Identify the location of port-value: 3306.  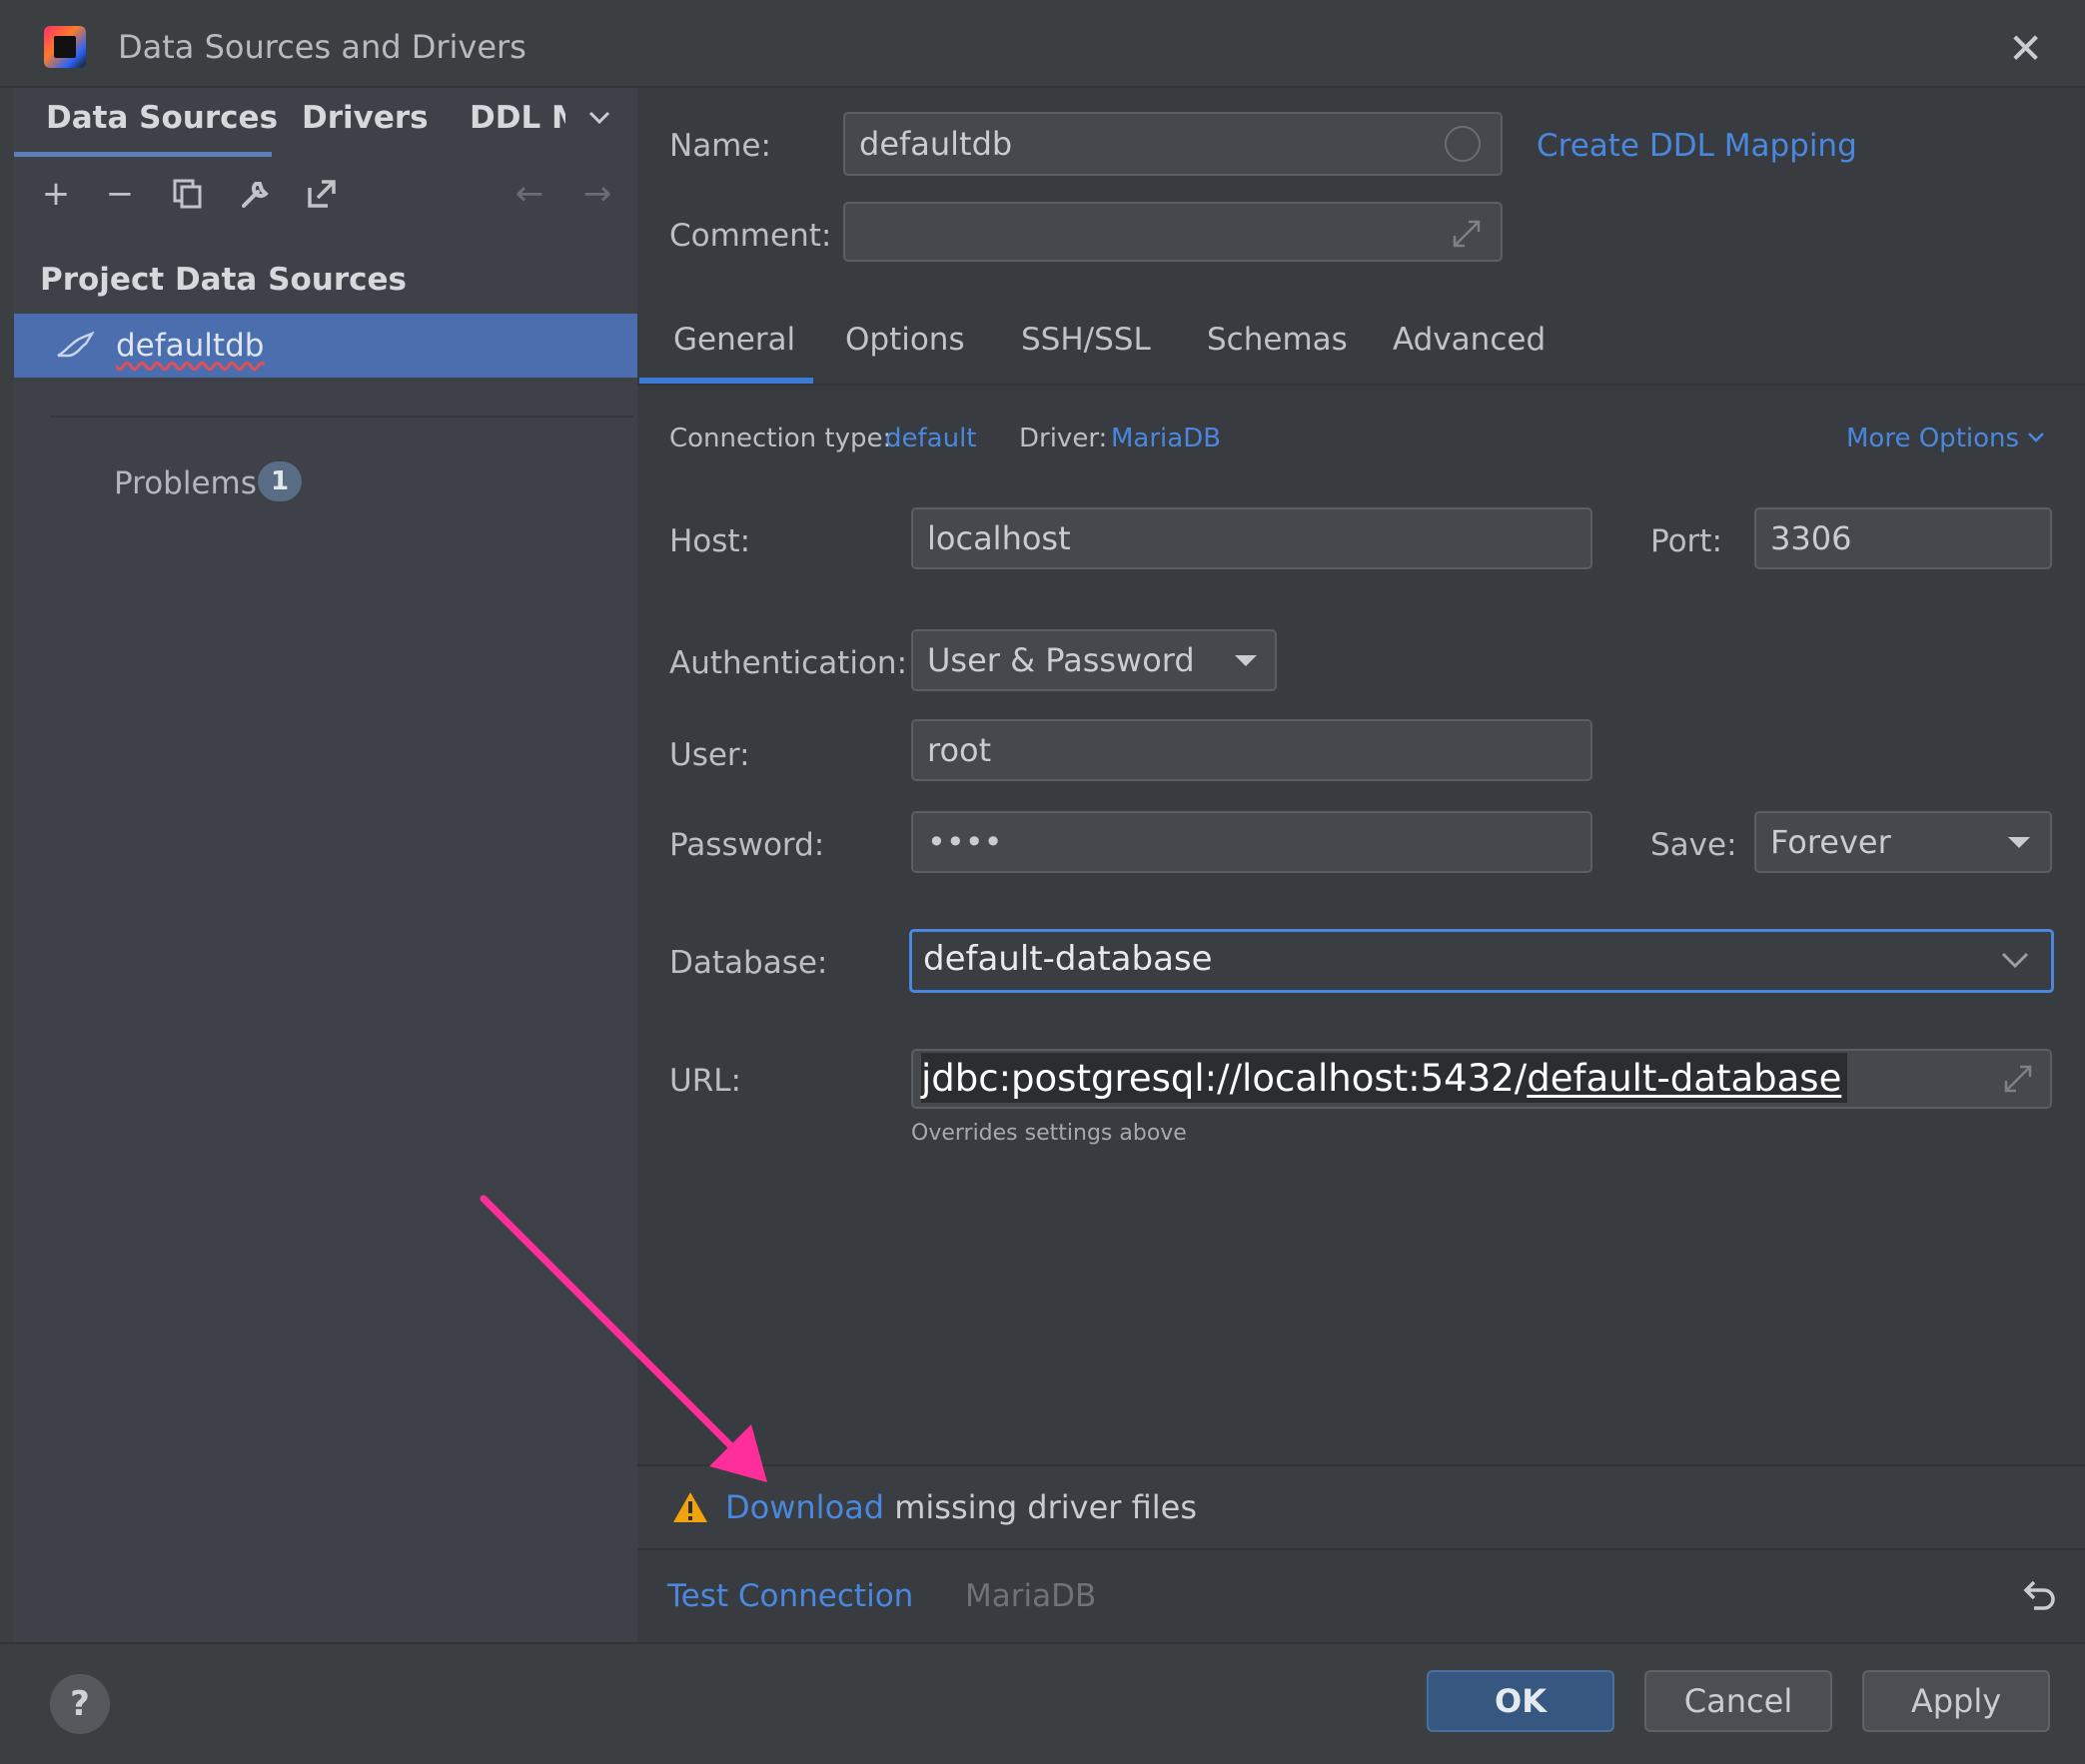
(1811, 538).